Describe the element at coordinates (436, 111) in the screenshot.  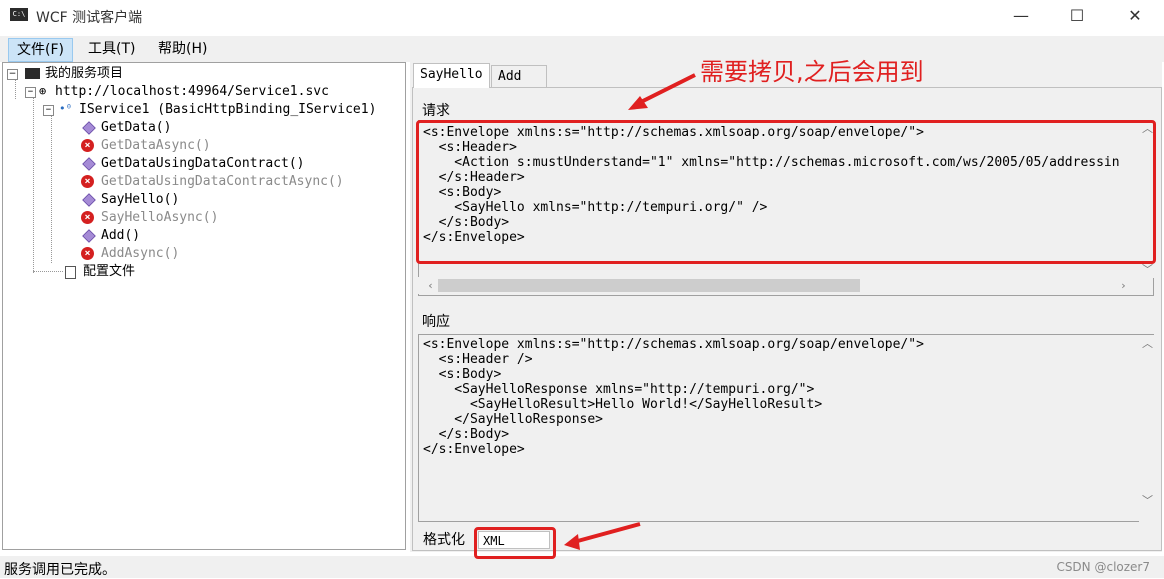
I see `request-label: 请求` at that location.